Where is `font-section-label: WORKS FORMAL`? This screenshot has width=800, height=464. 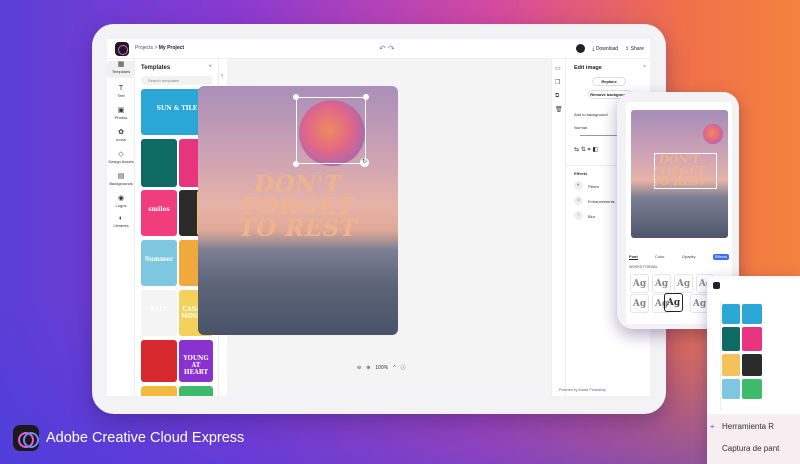
font-section-label: WORKS FORMAL is located at coordinates (643, 267).